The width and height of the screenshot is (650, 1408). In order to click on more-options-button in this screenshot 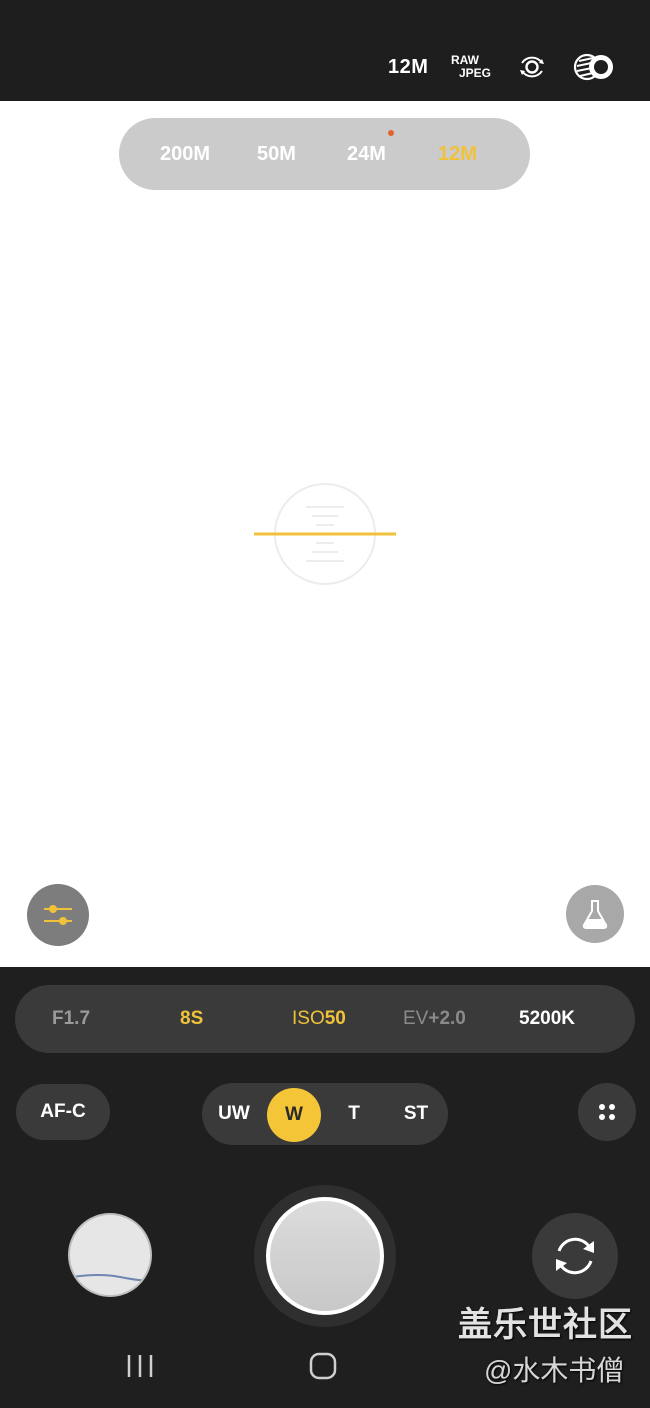, I will do `click(607, 1112)`.